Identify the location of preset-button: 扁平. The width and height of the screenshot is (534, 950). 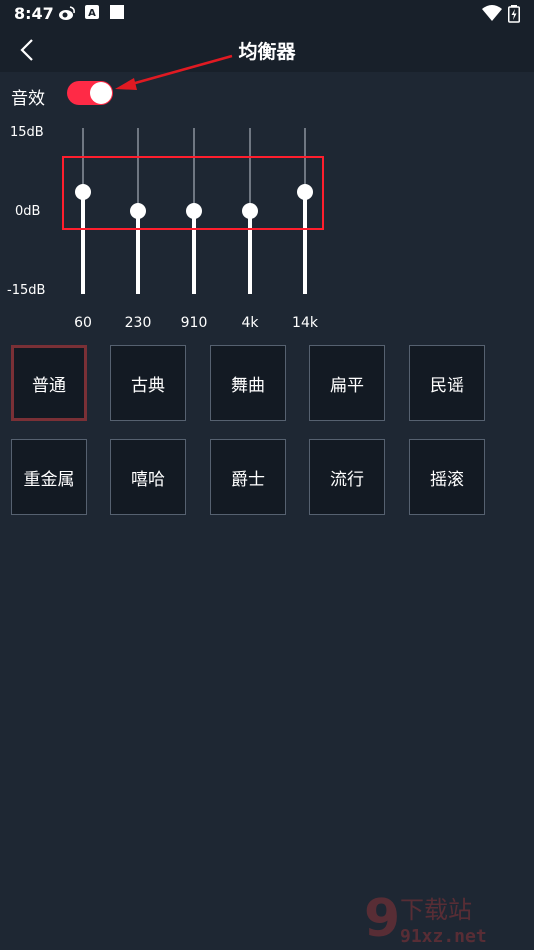
(347, 383).